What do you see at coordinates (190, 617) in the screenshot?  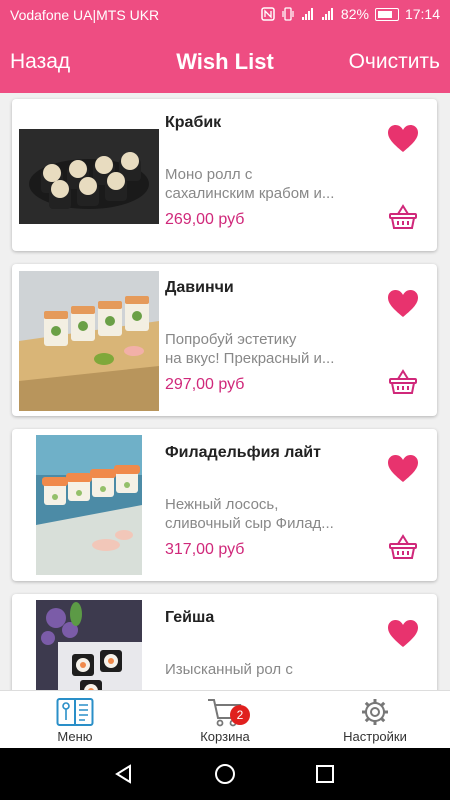 I see `product-name: Гейша` at bounding box center [190, 617].